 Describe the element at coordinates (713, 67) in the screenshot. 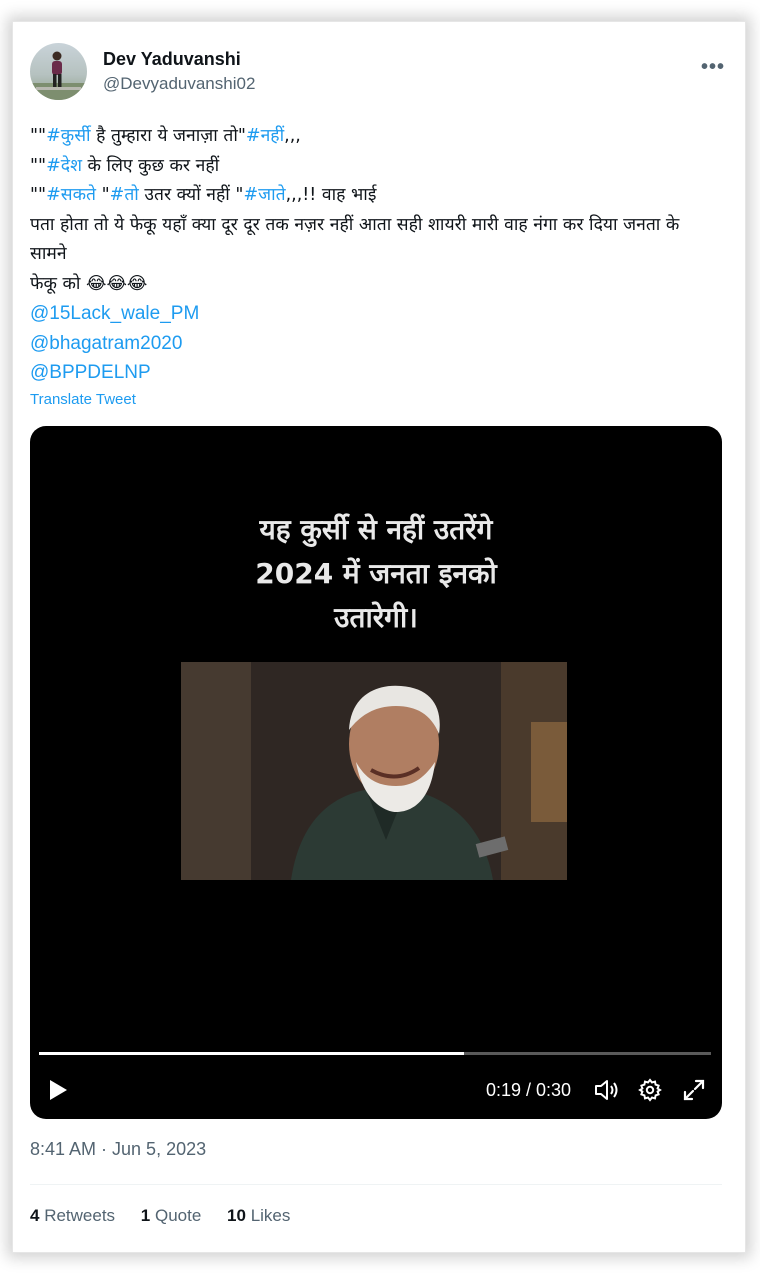

I see `more-options-icon: •••` at that location.